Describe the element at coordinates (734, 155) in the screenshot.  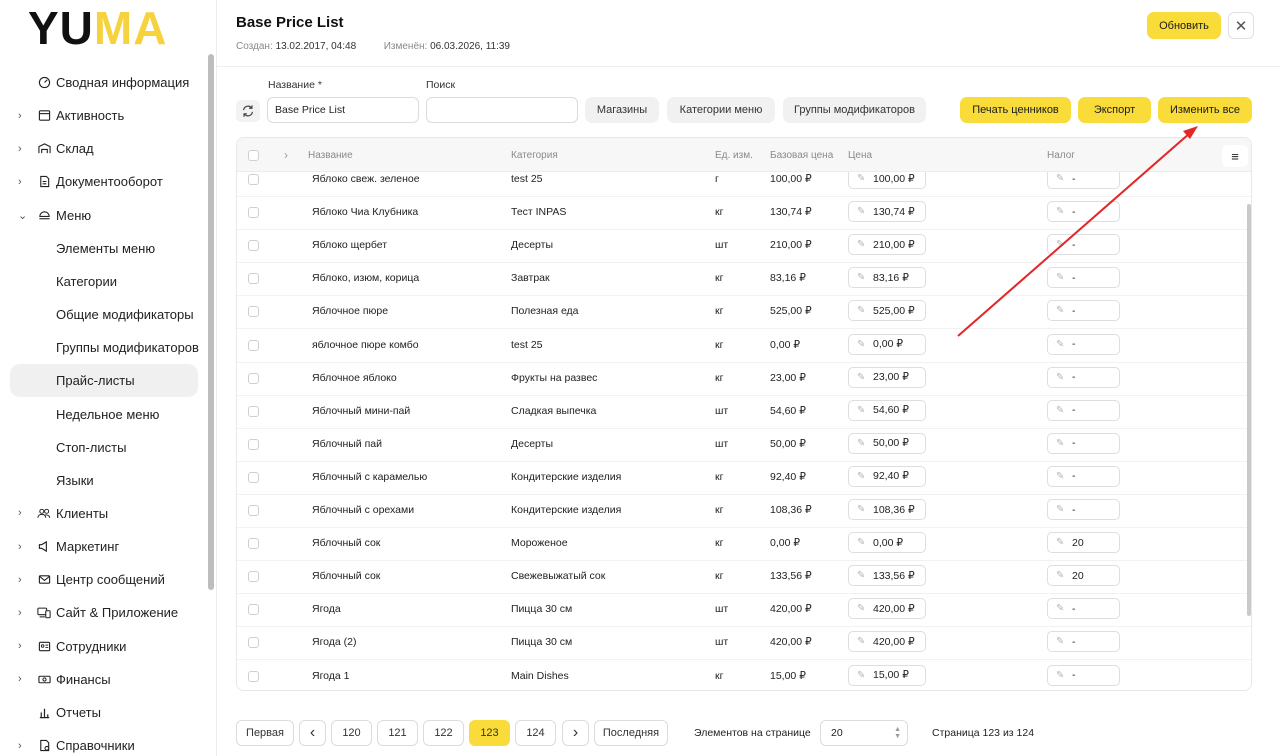
I see `col-unit: Ед. изм.` at that location.